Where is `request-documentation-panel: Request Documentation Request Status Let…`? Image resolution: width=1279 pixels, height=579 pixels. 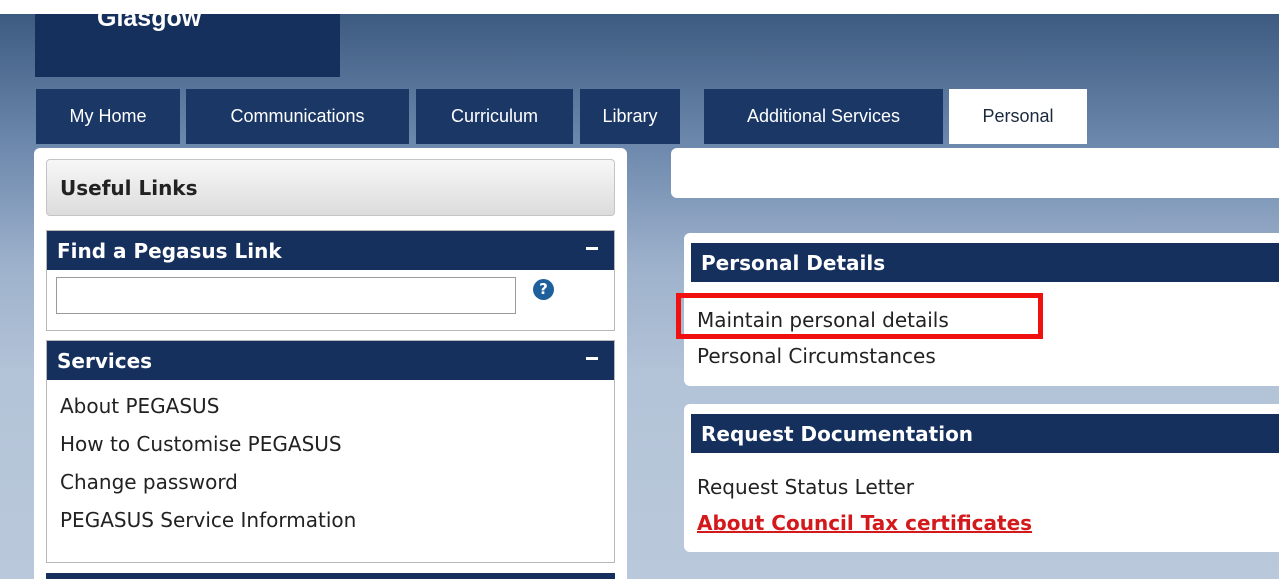 request-documentation-panel: Request Documentation Request Status Let… is located at coordinates (981, 478).